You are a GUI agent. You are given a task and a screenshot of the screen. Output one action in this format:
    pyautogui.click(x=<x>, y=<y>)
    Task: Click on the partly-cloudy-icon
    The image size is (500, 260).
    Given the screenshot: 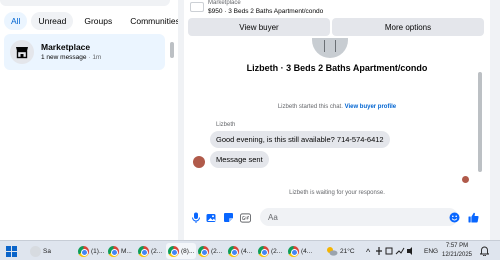 What is the action you would take?
    pyautogui.click(x=332, y=251)
    